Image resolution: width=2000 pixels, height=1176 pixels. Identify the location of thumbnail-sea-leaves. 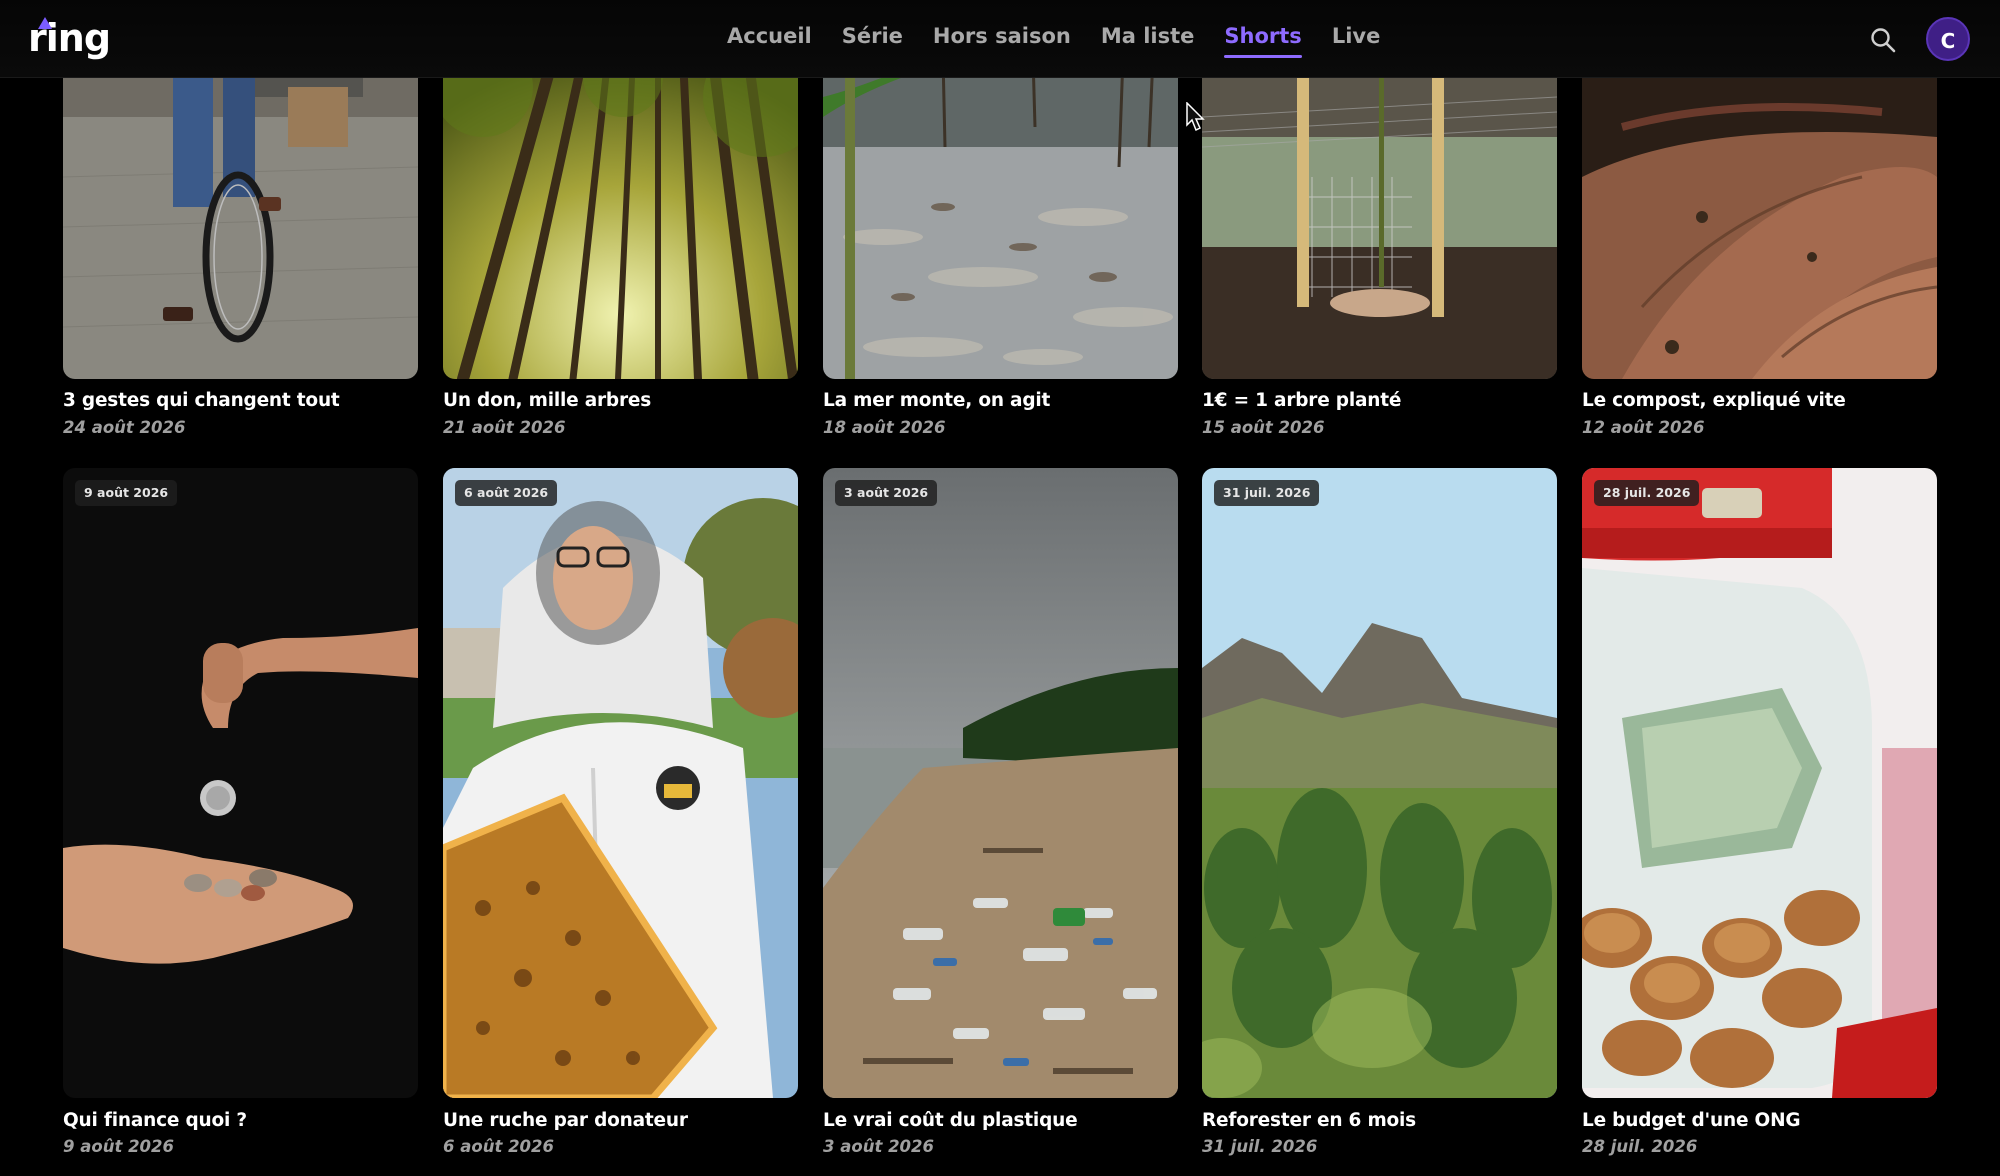
(1000, 218).